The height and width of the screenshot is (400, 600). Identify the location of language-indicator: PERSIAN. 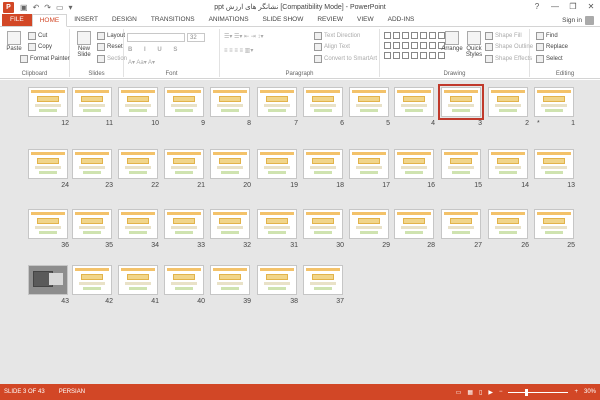
(72, 392).